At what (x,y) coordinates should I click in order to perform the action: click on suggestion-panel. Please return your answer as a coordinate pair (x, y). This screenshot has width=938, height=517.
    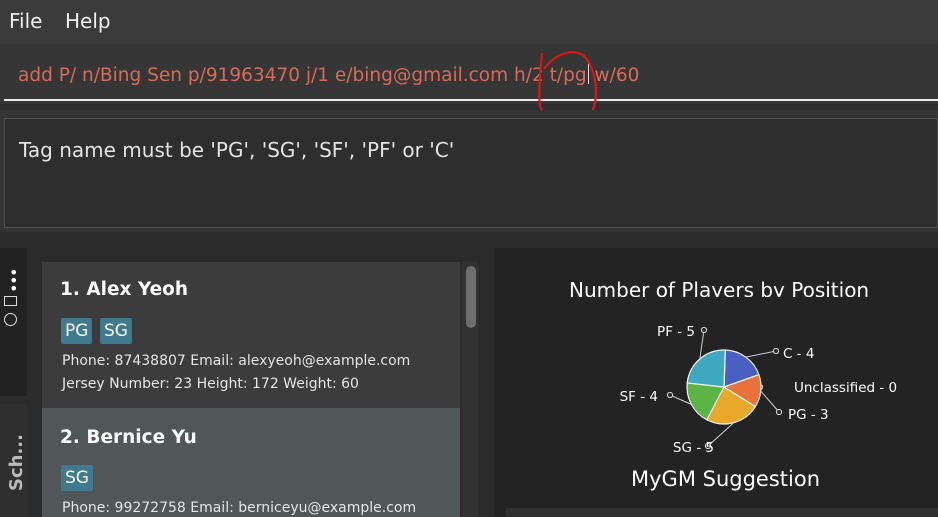
    Looking at the image, I should click on (722, 512).